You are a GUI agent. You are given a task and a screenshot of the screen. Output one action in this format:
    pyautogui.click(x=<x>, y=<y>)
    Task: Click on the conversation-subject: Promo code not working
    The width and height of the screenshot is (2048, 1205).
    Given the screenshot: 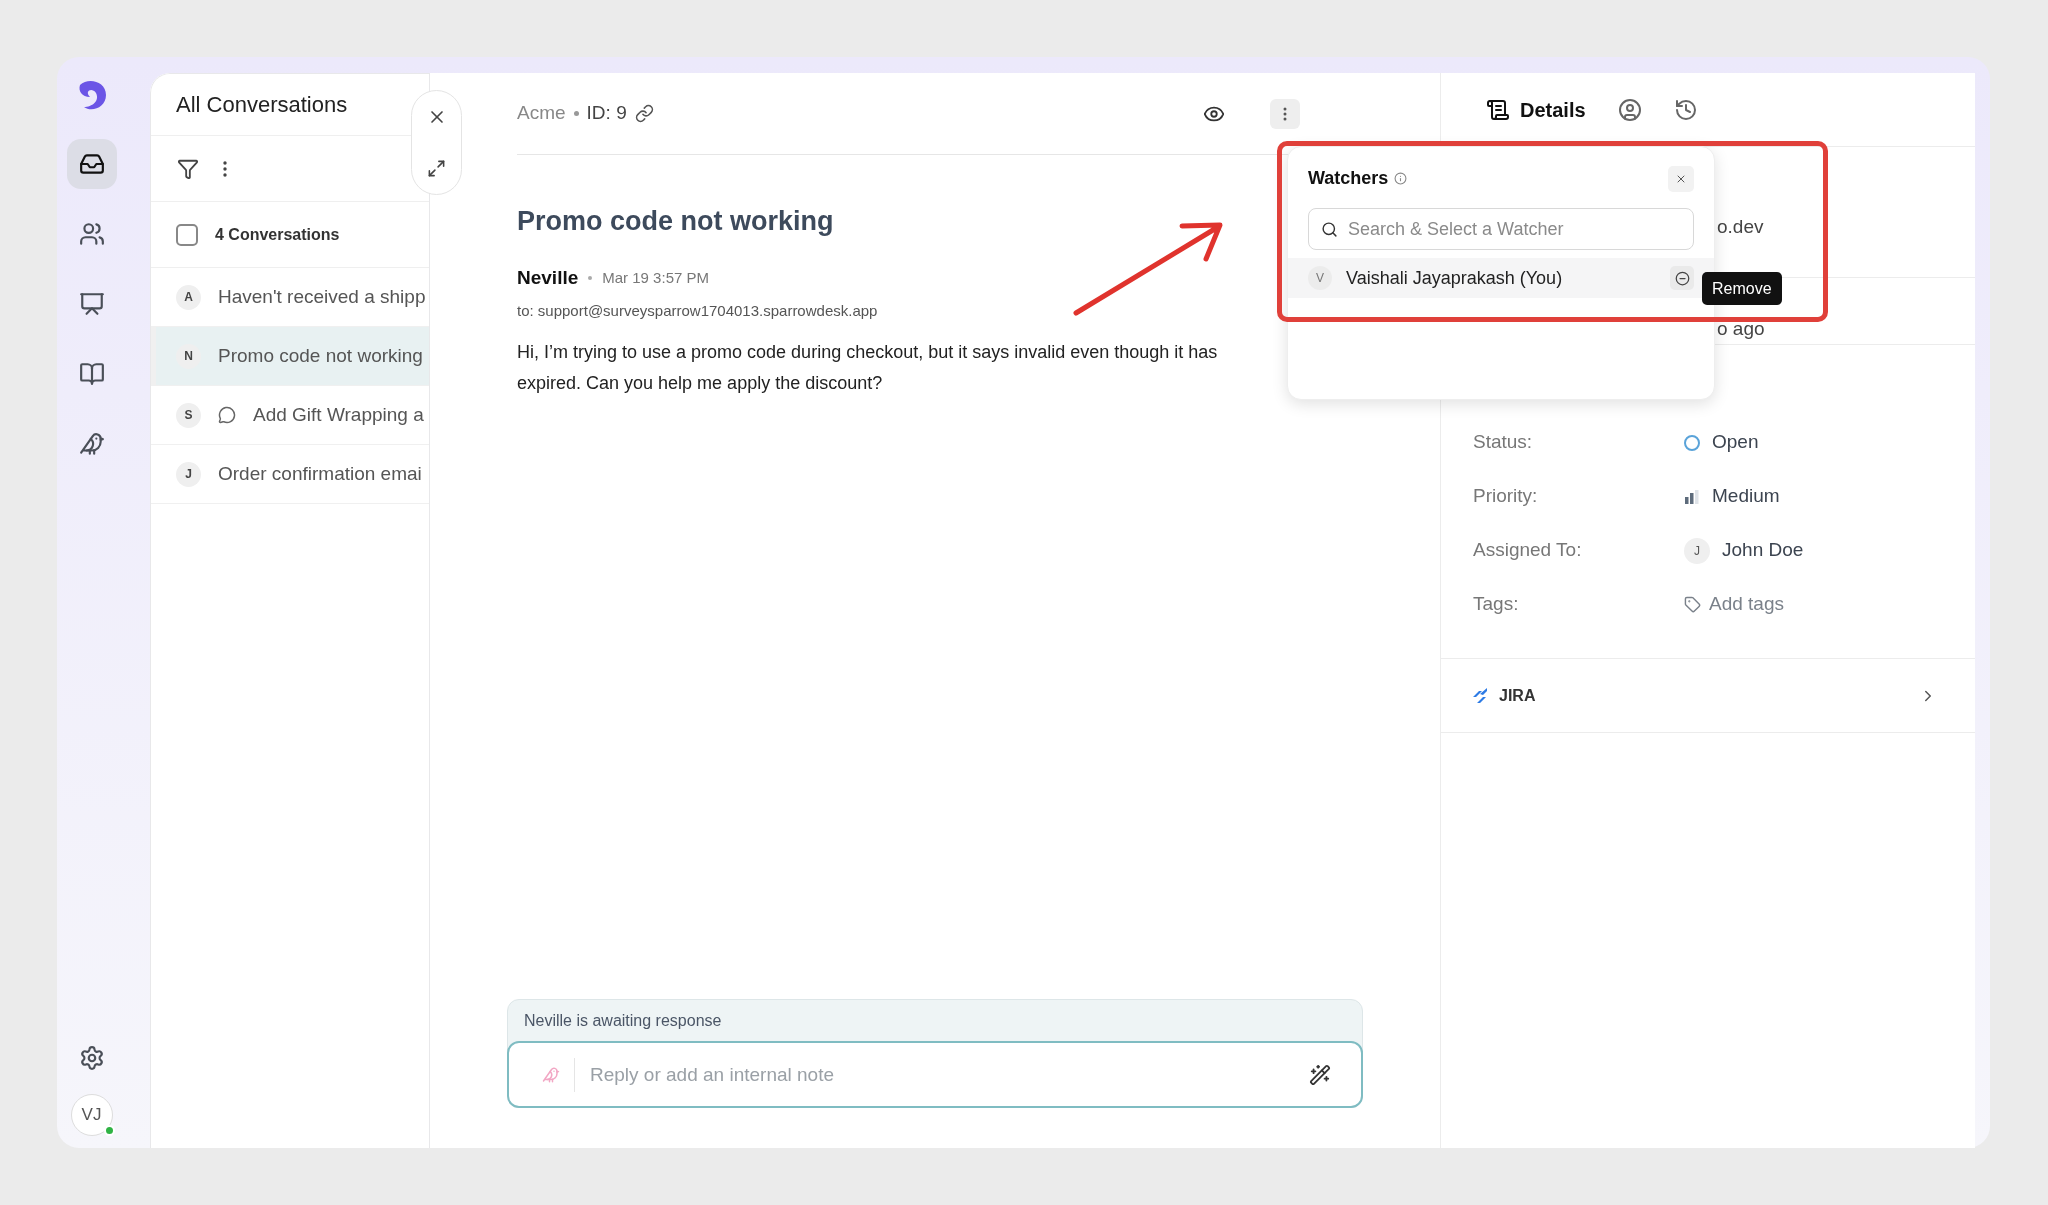 What is the action you would take?
    pyautogui.click(x=320, y=355)
    